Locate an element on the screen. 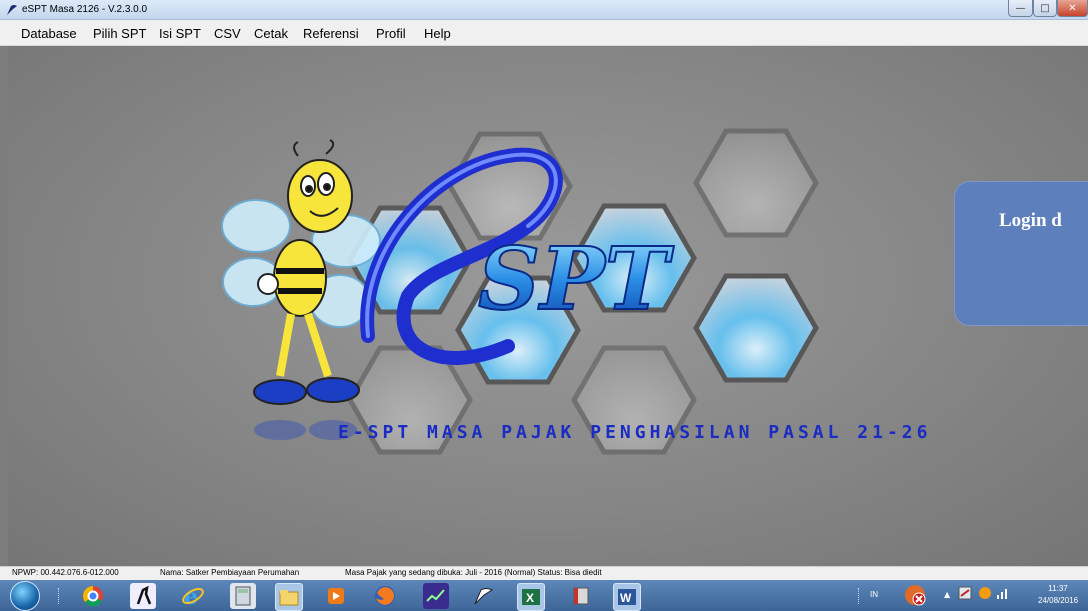  svg-text: X is located at coordinates (530, 598).